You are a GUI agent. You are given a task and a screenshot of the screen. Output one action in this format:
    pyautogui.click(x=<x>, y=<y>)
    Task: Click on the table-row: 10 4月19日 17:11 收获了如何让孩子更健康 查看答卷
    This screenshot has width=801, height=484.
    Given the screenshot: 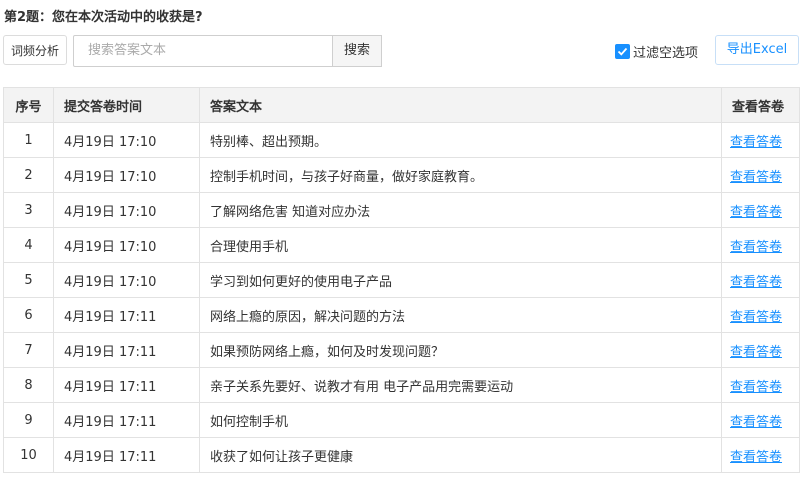 What is the action you would take?
    pyautogui.click(x=401, y=455)
    